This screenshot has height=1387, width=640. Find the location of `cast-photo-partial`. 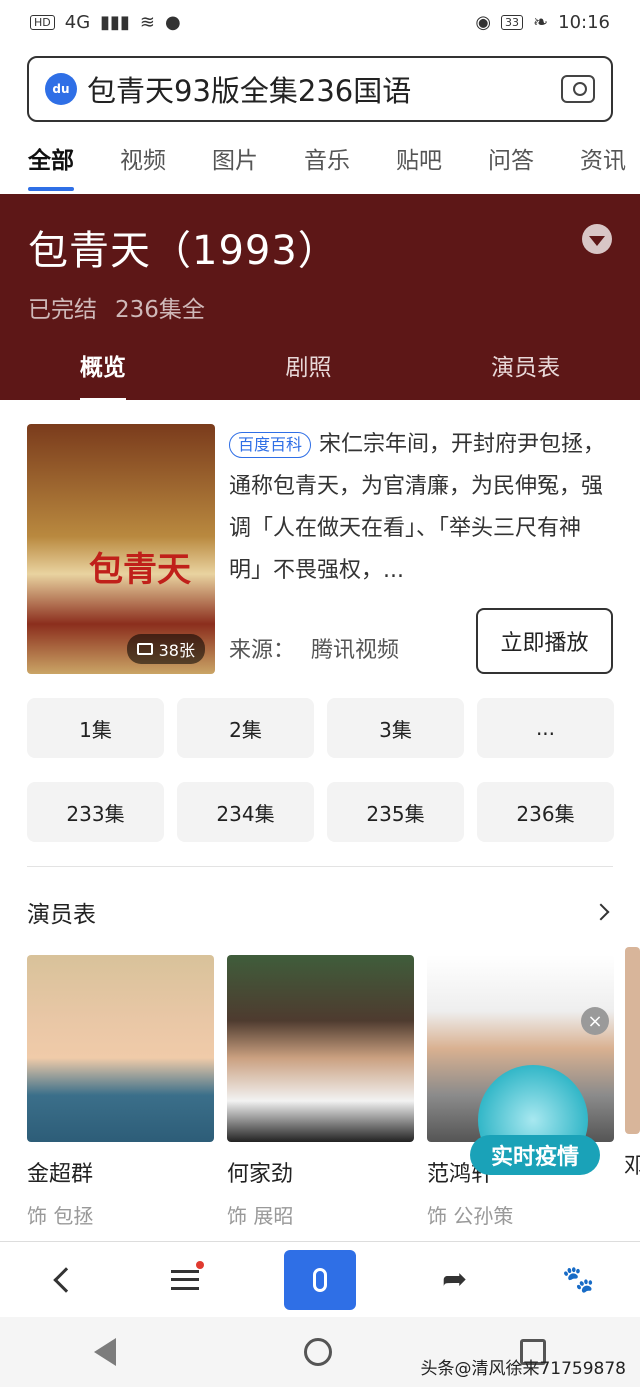

cast-photo-partial is located at coordinates (632, 1040).